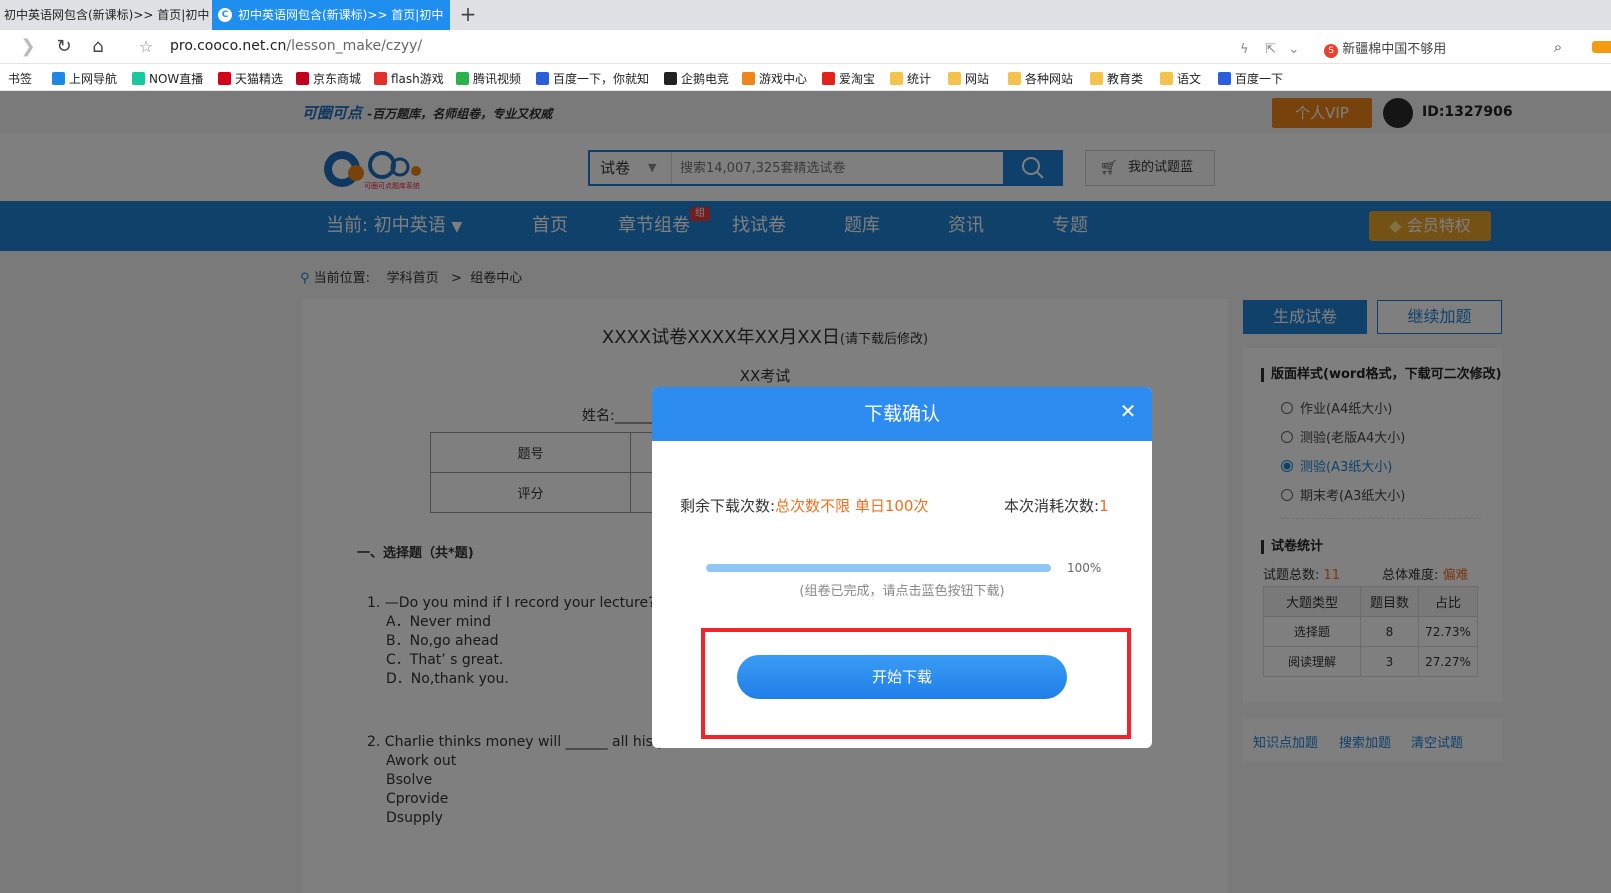 The width and height of the screenshot is (1611, 893). I want to click on bookmark-item: 游戏中心, so click(774, 78).